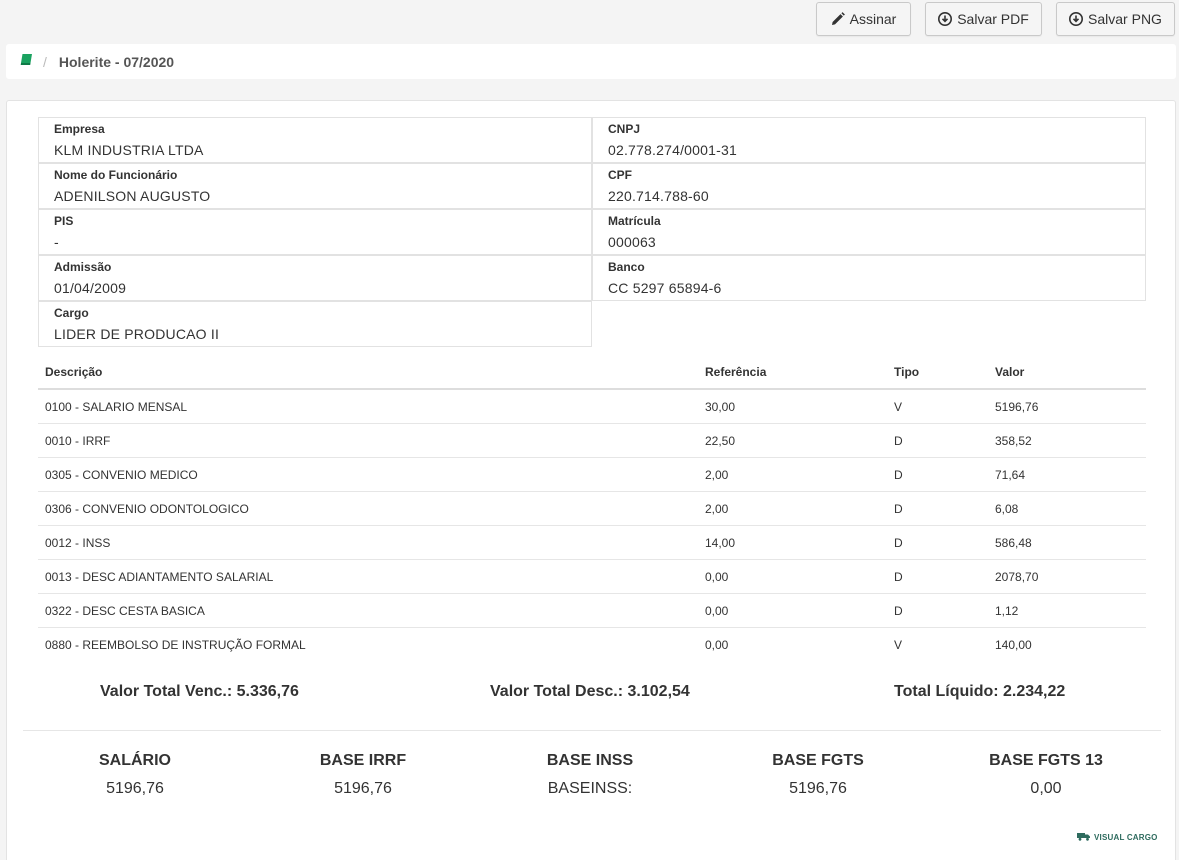 The width and height of the screenshot is (1179, 860). What do you see at coordinates (175, 645) in the screenshot?
I see `cell-descricao: 0880 - REEMBOLSO DE INSTRUÇÃO FORMAL` at bounding box center [175, 645].